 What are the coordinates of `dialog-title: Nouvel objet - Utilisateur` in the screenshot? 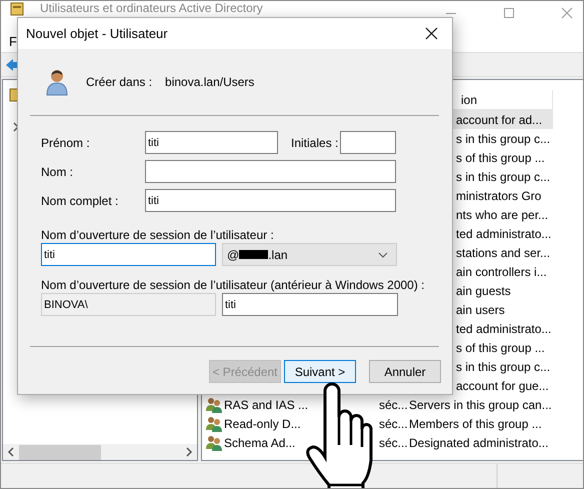 It's located at (97, 33).